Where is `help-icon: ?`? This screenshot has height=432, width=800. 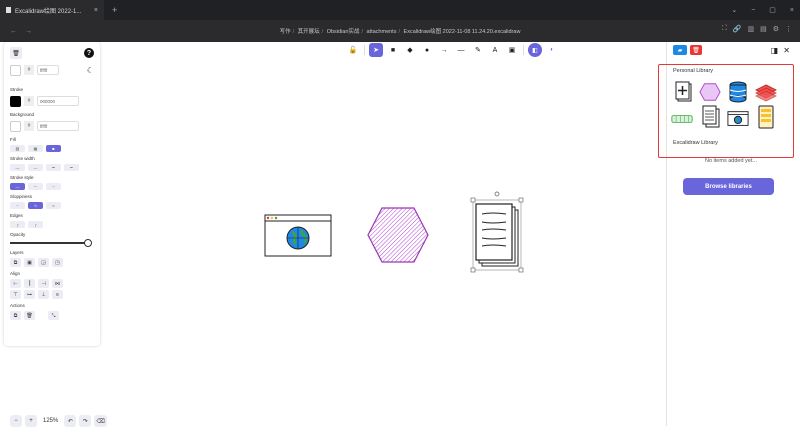 help-icon: ? is located at coordinates (89, 53).